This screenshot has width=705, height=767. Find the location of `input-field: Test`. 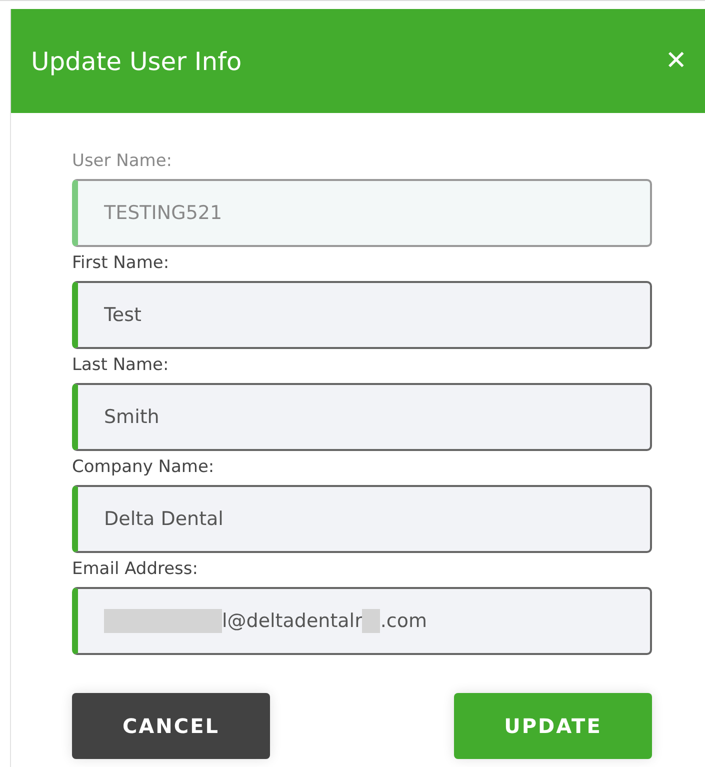

input-field: Test is located at coordinates (362, 315).